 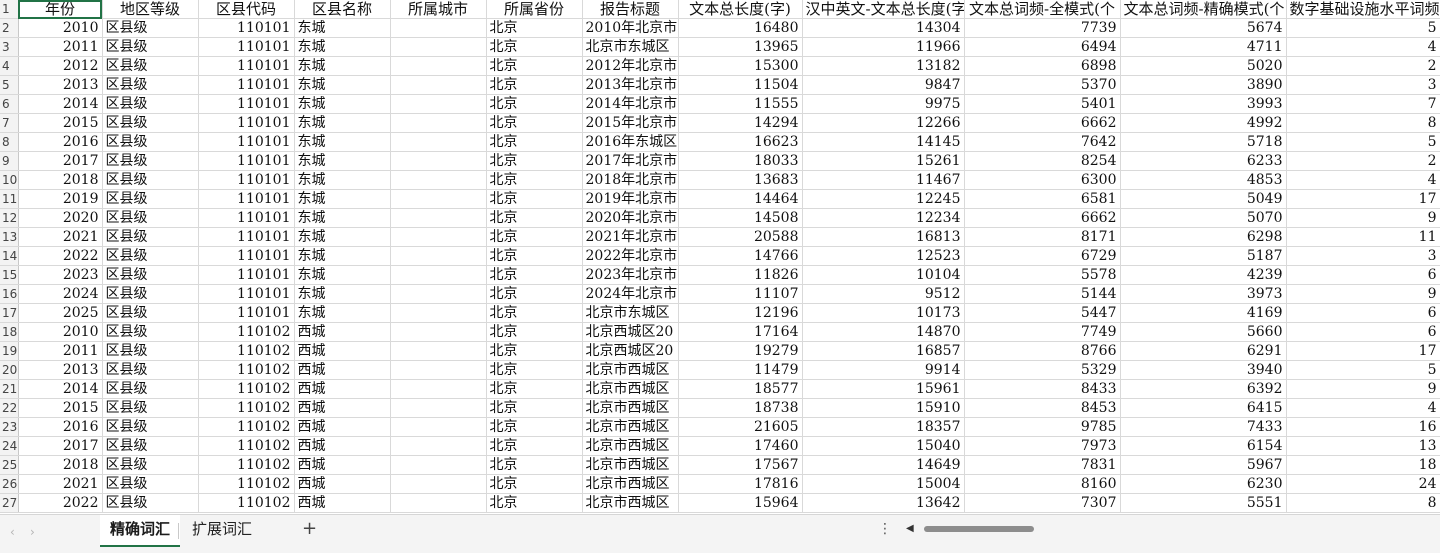 What do you see at coordinates (1363, 484) in the screenshot?
I see `cell-digital-infra: 24` at bounding box center [1363, 484].